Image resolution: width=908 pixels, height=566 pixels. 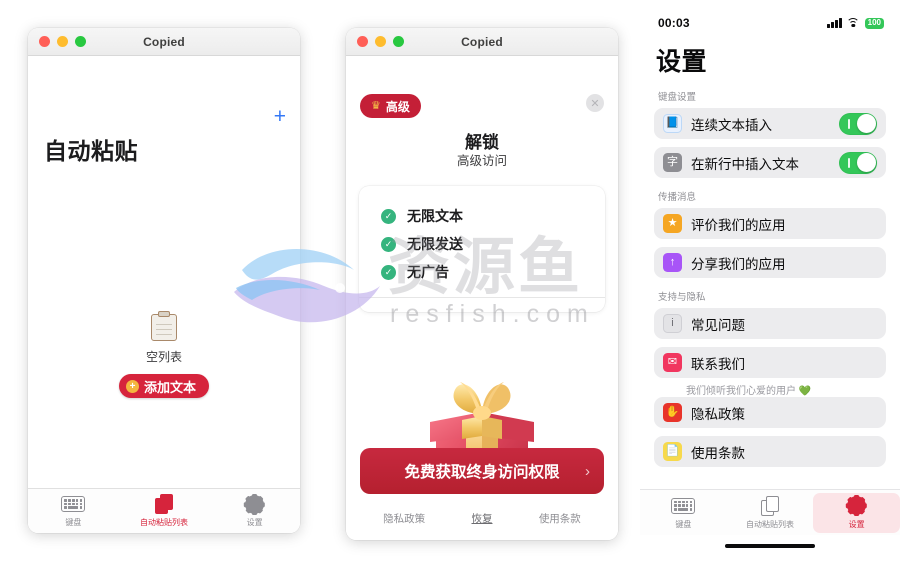 What do you see at coordinates (672, 123) in the screenshot?
I see `book-icon: 📘` at bounding box center [672, 123].